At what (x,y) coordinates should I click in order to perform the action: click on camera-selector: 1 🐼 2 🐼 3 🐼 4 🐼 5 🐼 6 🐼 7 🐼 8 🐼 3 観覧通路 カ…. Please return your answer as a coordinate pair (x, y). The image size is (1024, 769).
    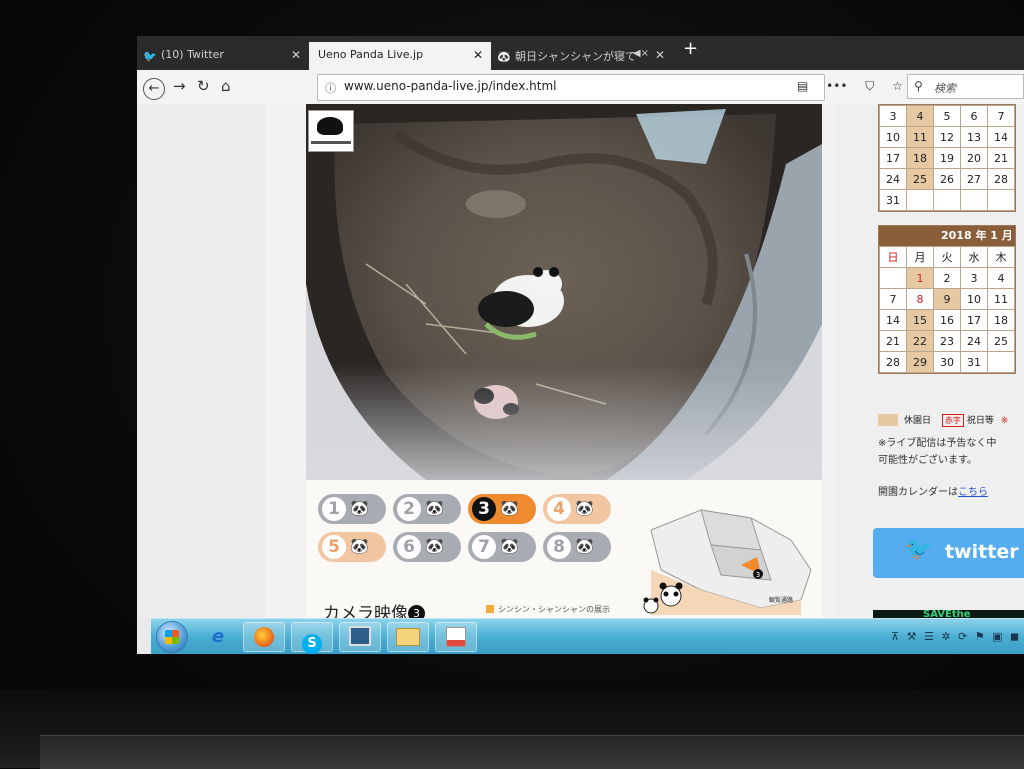
    Looking at the image, I should click on (564, 552).